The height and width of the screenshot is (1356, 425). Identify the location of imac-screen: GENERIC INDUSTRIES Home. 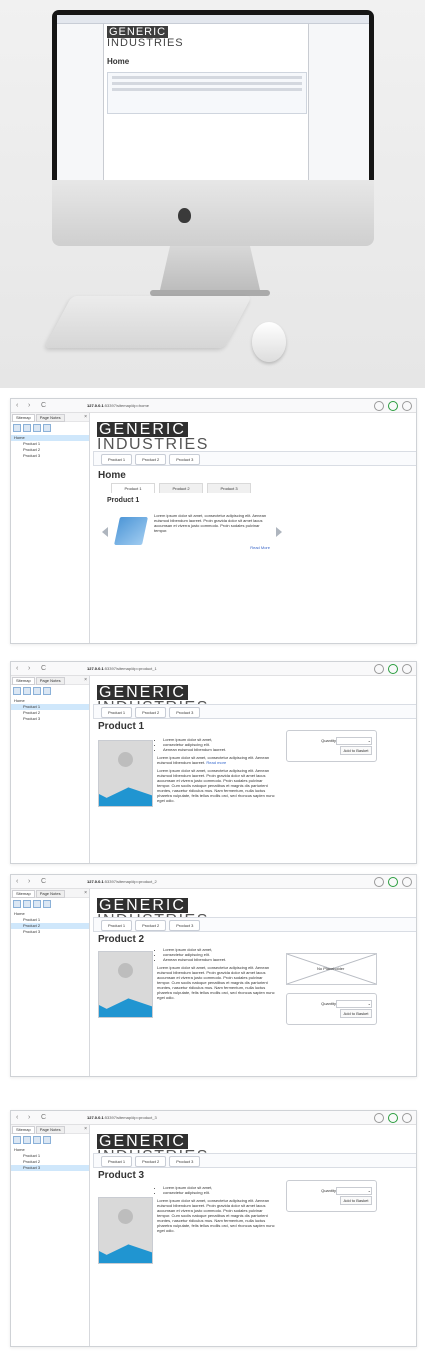
(213, 108).